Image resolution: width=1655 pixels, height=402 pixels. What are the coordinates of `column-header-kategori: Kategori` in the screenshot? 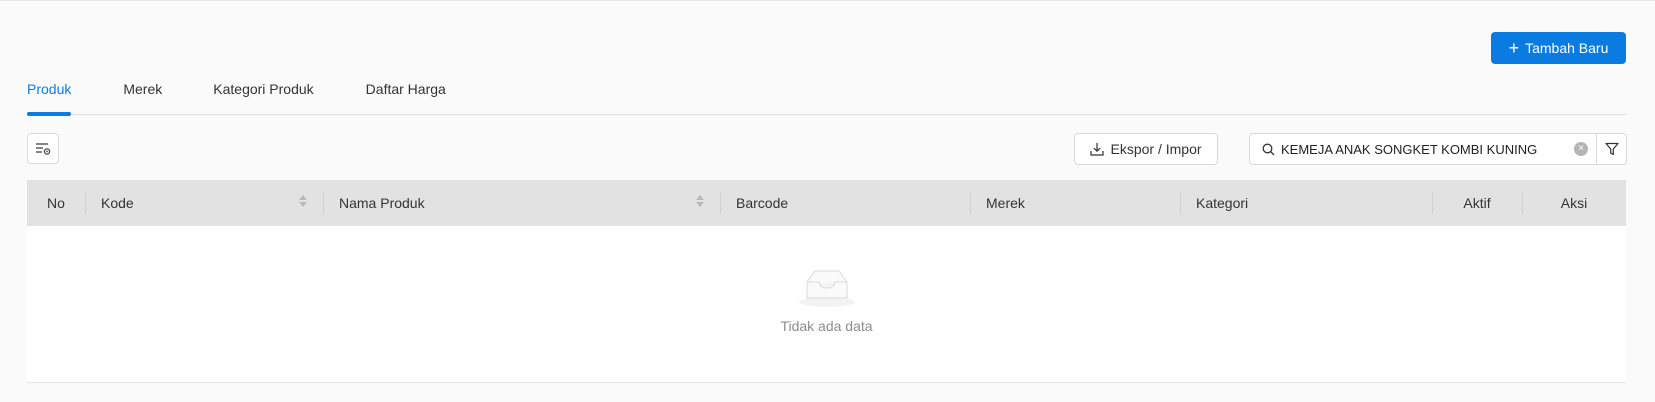 It's located at (1306, 203).